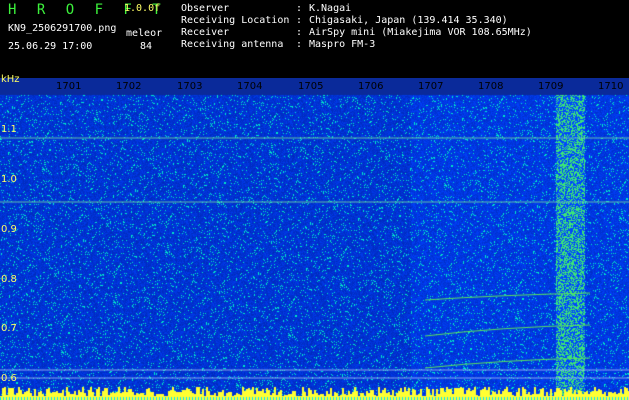 This screenshot has width=629, height=400. What do you see at coordinates (142, 8) in the screenshot?
I see `version-label: 1.0.0f` at bounding box center [142, 8].